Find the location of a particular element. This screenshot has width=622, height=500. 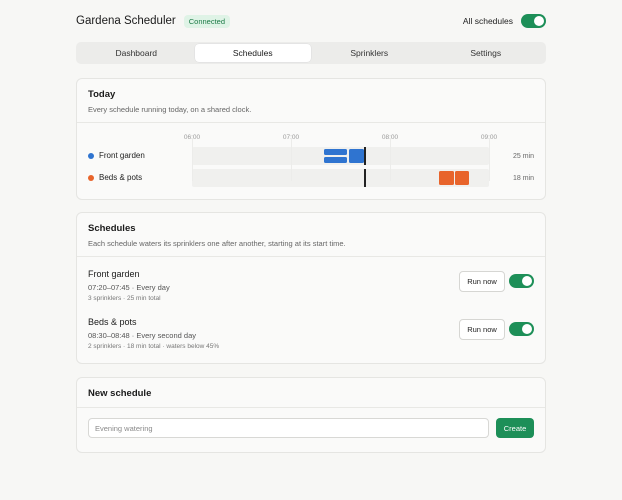

schedule-time: 08:30–08:48 · Every second day is located at coordinates (142, 335).